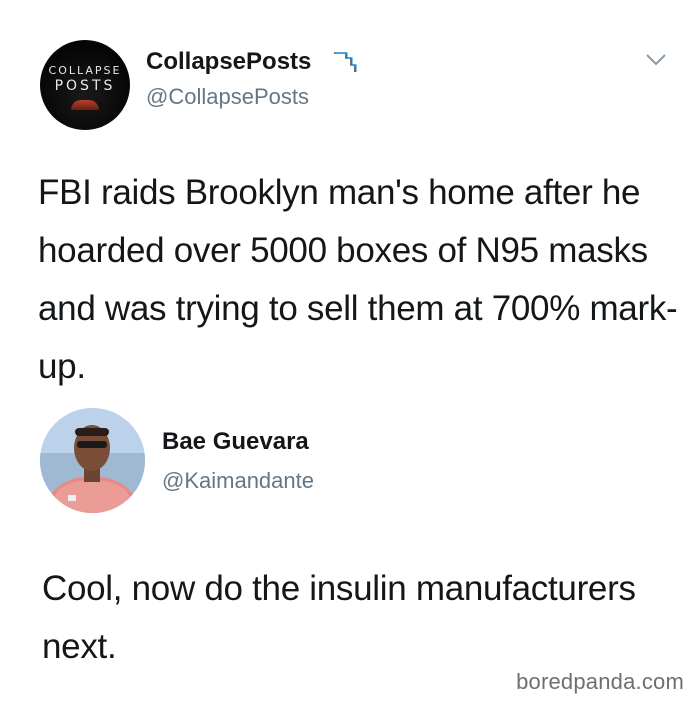  I want to click on reply-header: Bae Guevara @Kaimandante, so click(240, 460).